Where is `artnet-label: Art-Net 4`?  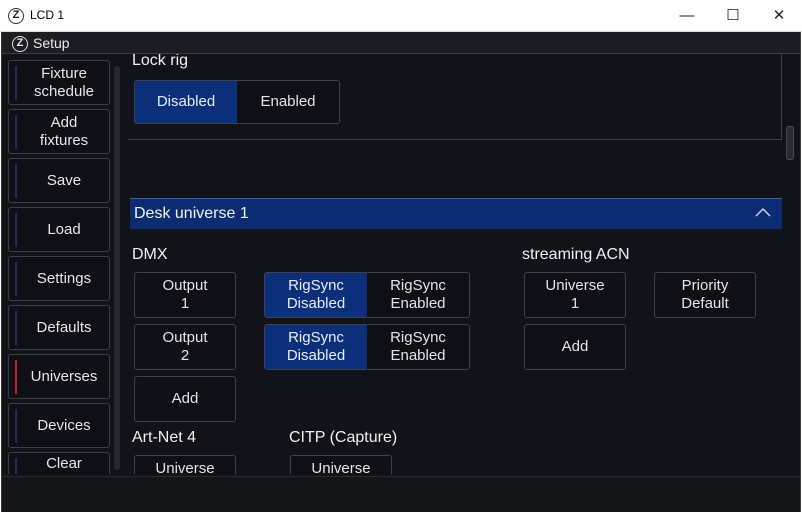 artnet-label: Art-Net 4 is located at coordinates (164, 437).